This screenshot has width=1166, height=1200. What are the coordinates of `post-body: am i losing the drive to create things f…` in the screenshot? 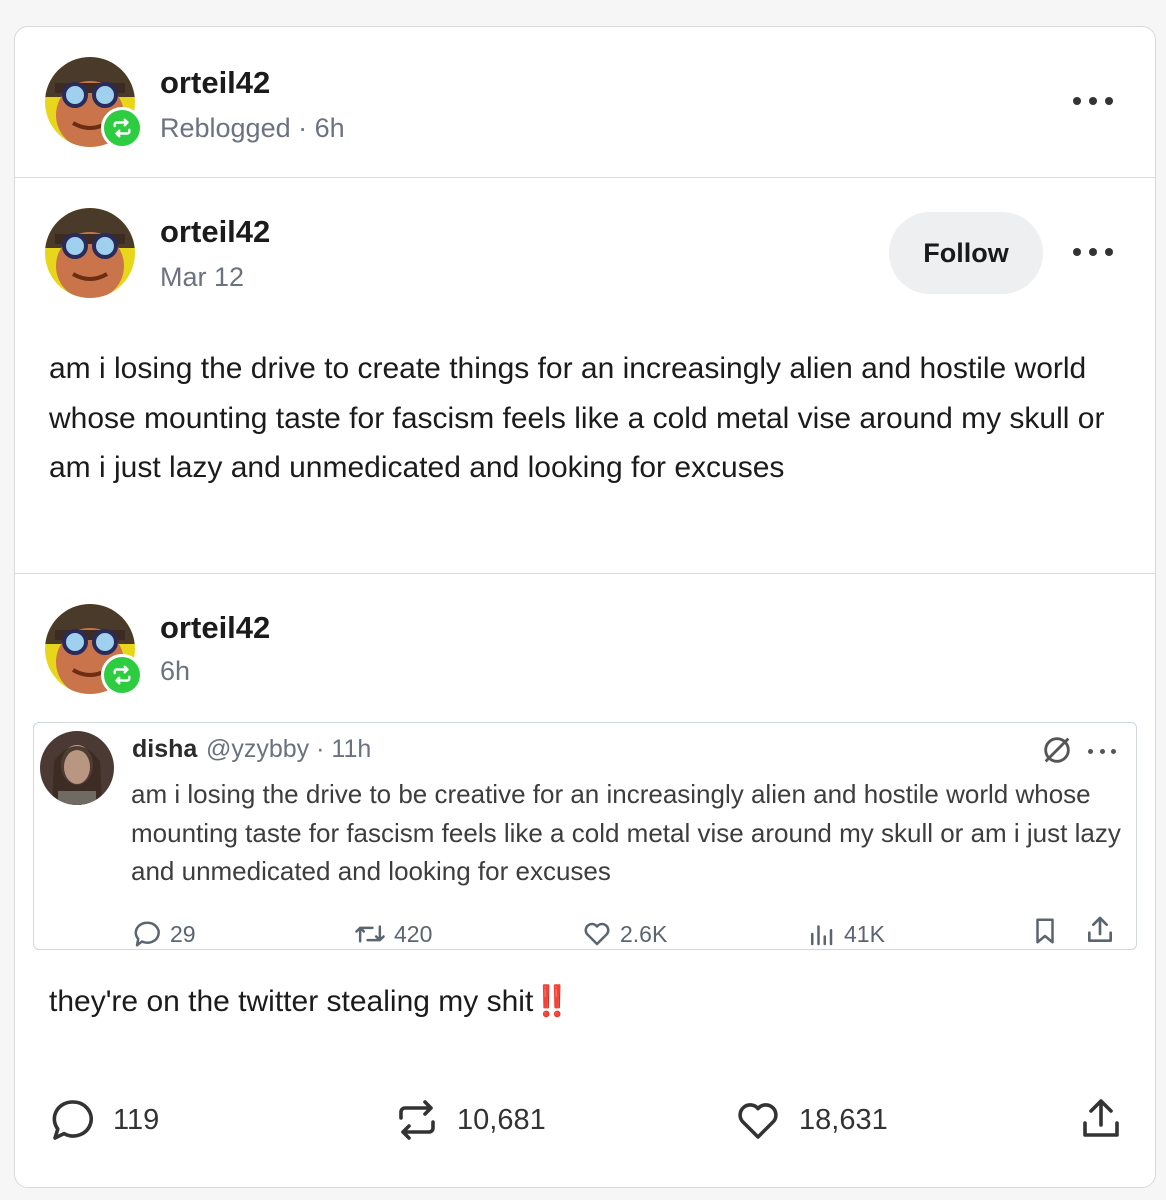 It's located at (577, 418).